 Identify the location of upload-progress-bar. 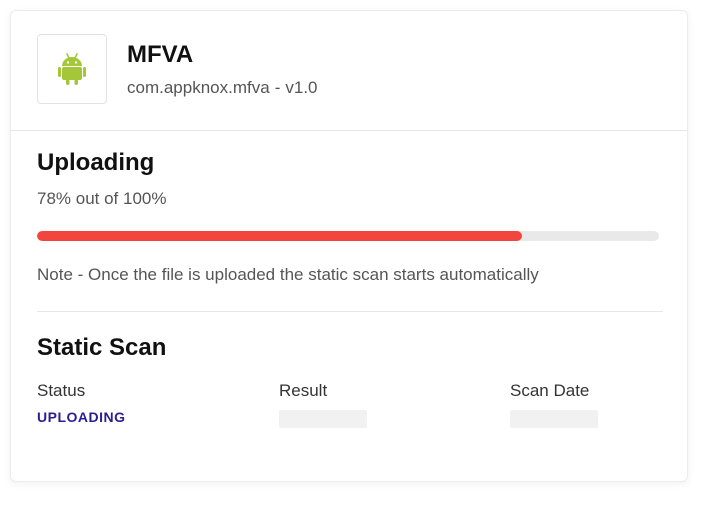
(348, 236).